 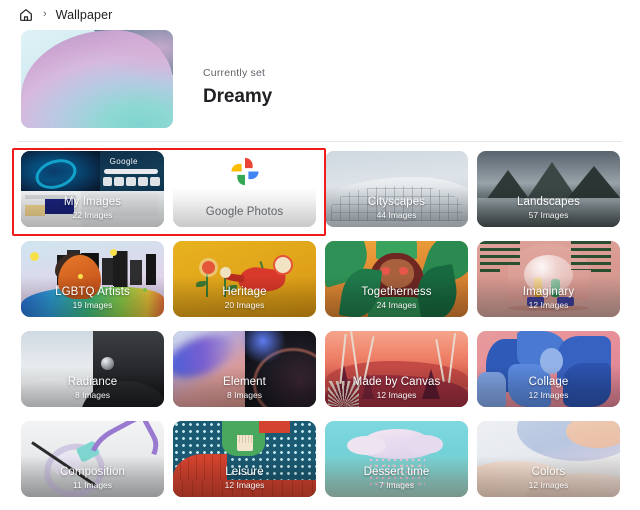 I want to click on collection-tile-colors: Colors 12 Images, so click(x=548, y=459).